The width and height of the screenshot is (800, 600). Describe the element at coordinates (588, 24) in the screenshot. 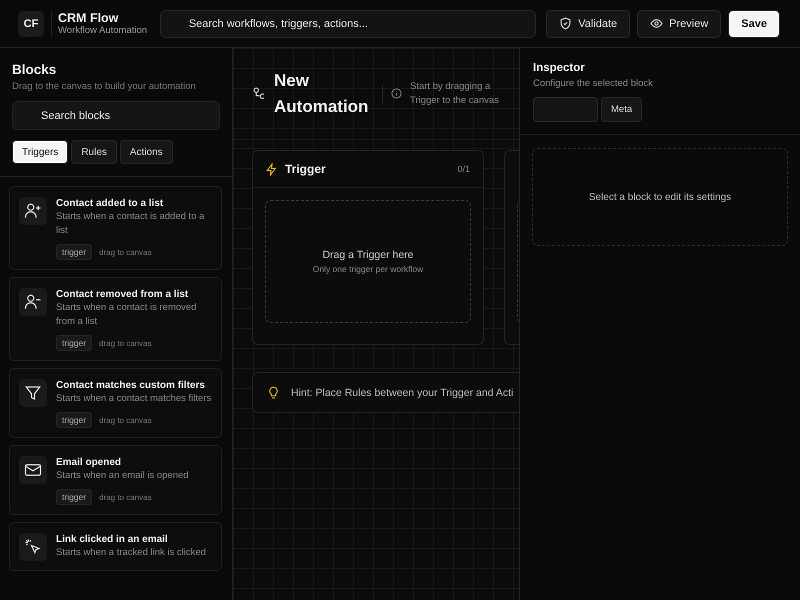

I see `validate-button: Validate` at that location.